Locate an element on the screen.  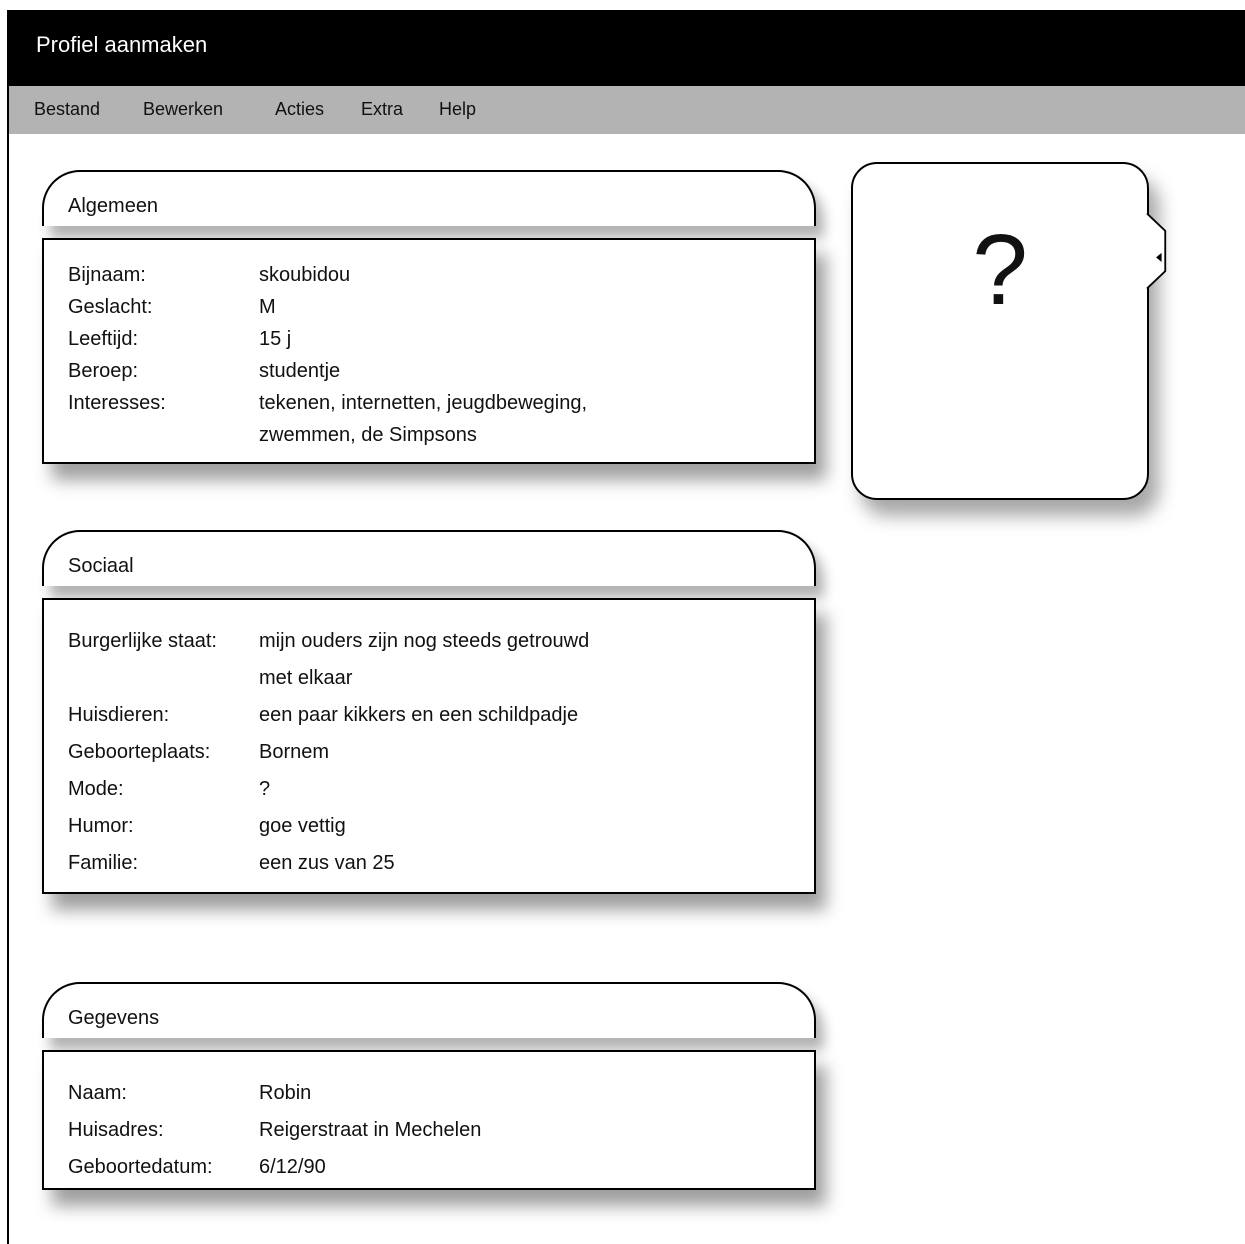
menu-help: Help is located at coordinates (457, 109).